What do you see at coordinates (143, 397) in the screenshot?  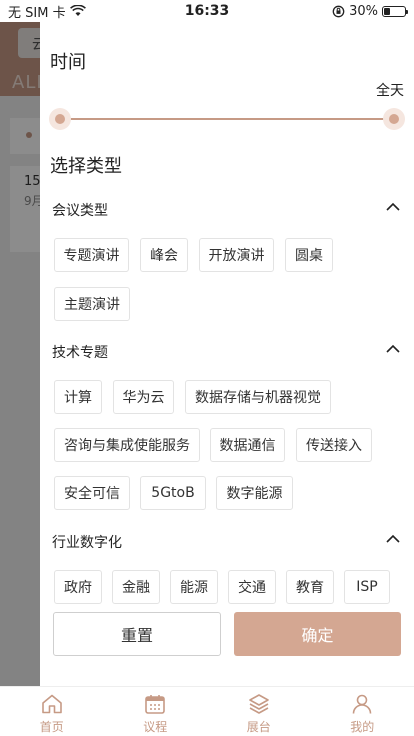 I see `chip-huawei-cloud: 华为云` at bounding box center [143, 397].